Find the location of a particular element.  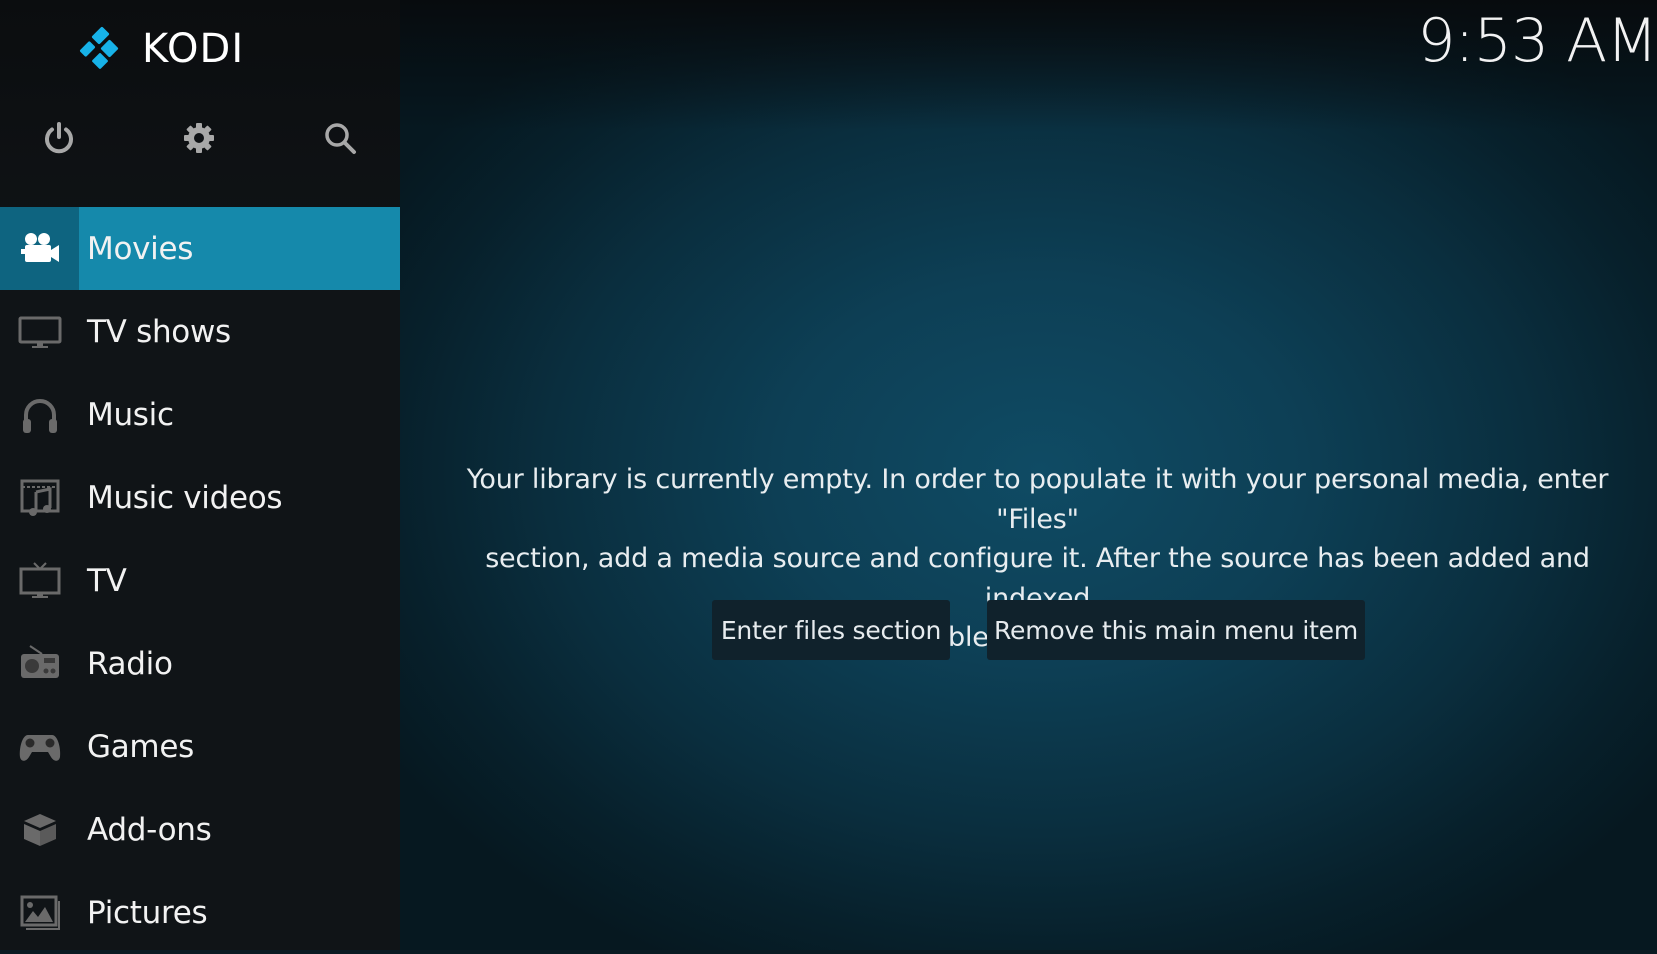

menu-item-tv-shows: TV shows is located at coordinates (200, 331).